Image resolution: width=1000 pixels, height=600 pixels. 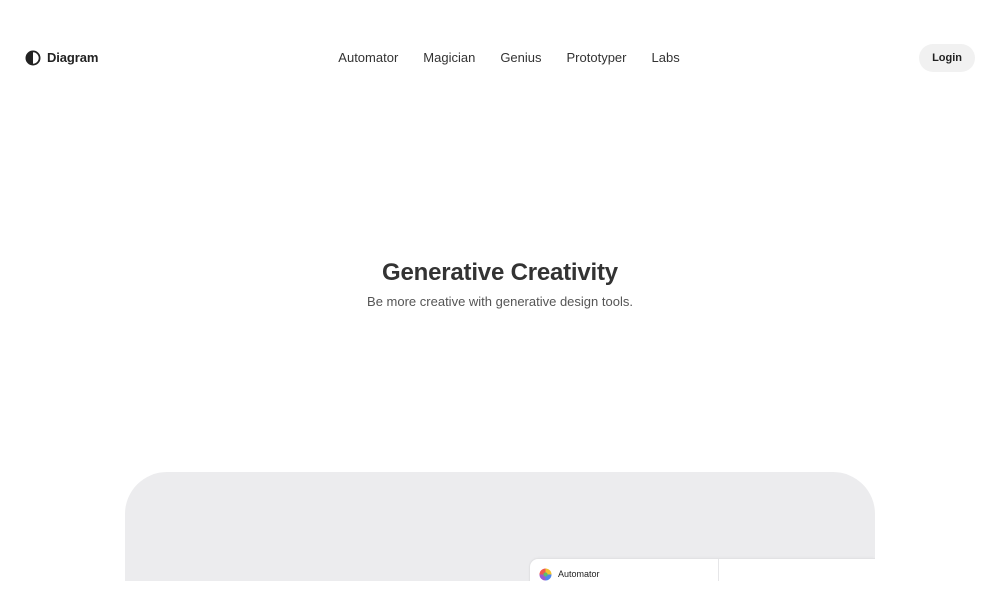 I want to click on brand-name: Diagram, so click(x=73, y=57).